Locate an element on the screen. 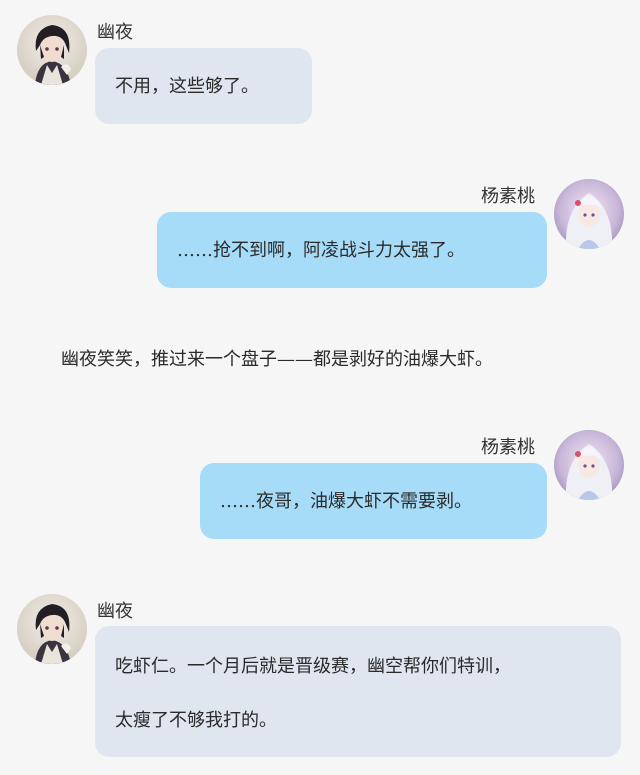  message-bubble: 不用，这些够了。 is located at coordinates (203, 86).